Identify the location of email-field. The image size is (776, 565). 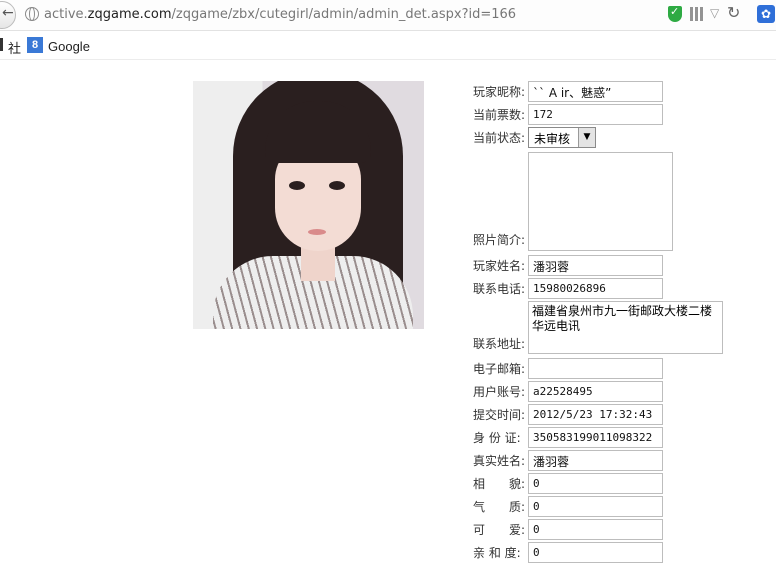
(595, 368).